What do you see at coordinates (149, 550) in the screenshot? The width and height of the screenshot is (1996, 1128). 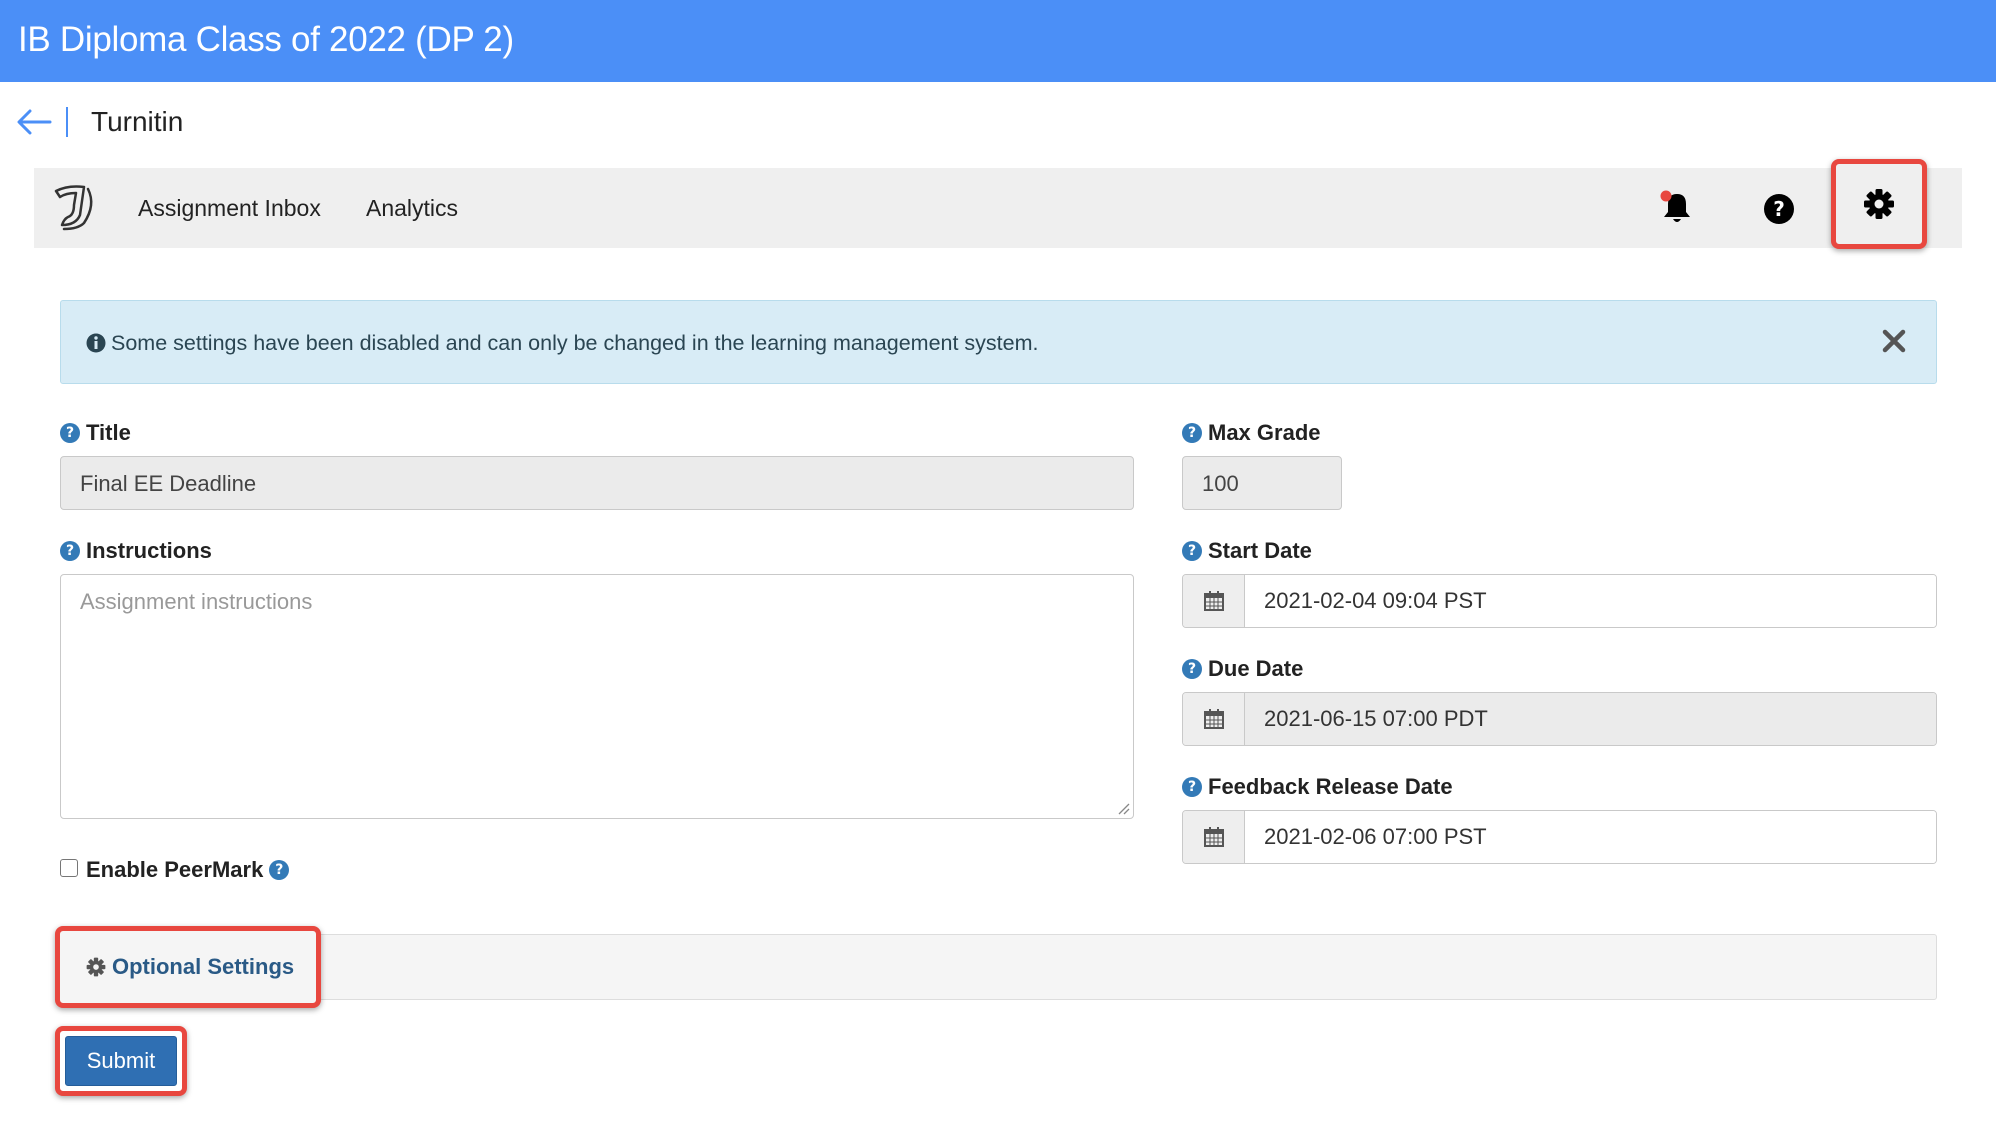 I see `instructions-label-text: Instructions` at bounding box center [149, 550].